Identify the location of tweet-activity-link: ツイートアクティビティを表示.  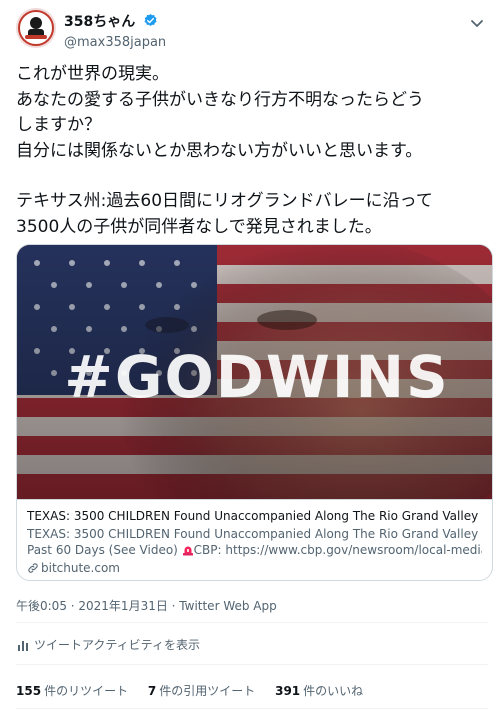
(108, 644).